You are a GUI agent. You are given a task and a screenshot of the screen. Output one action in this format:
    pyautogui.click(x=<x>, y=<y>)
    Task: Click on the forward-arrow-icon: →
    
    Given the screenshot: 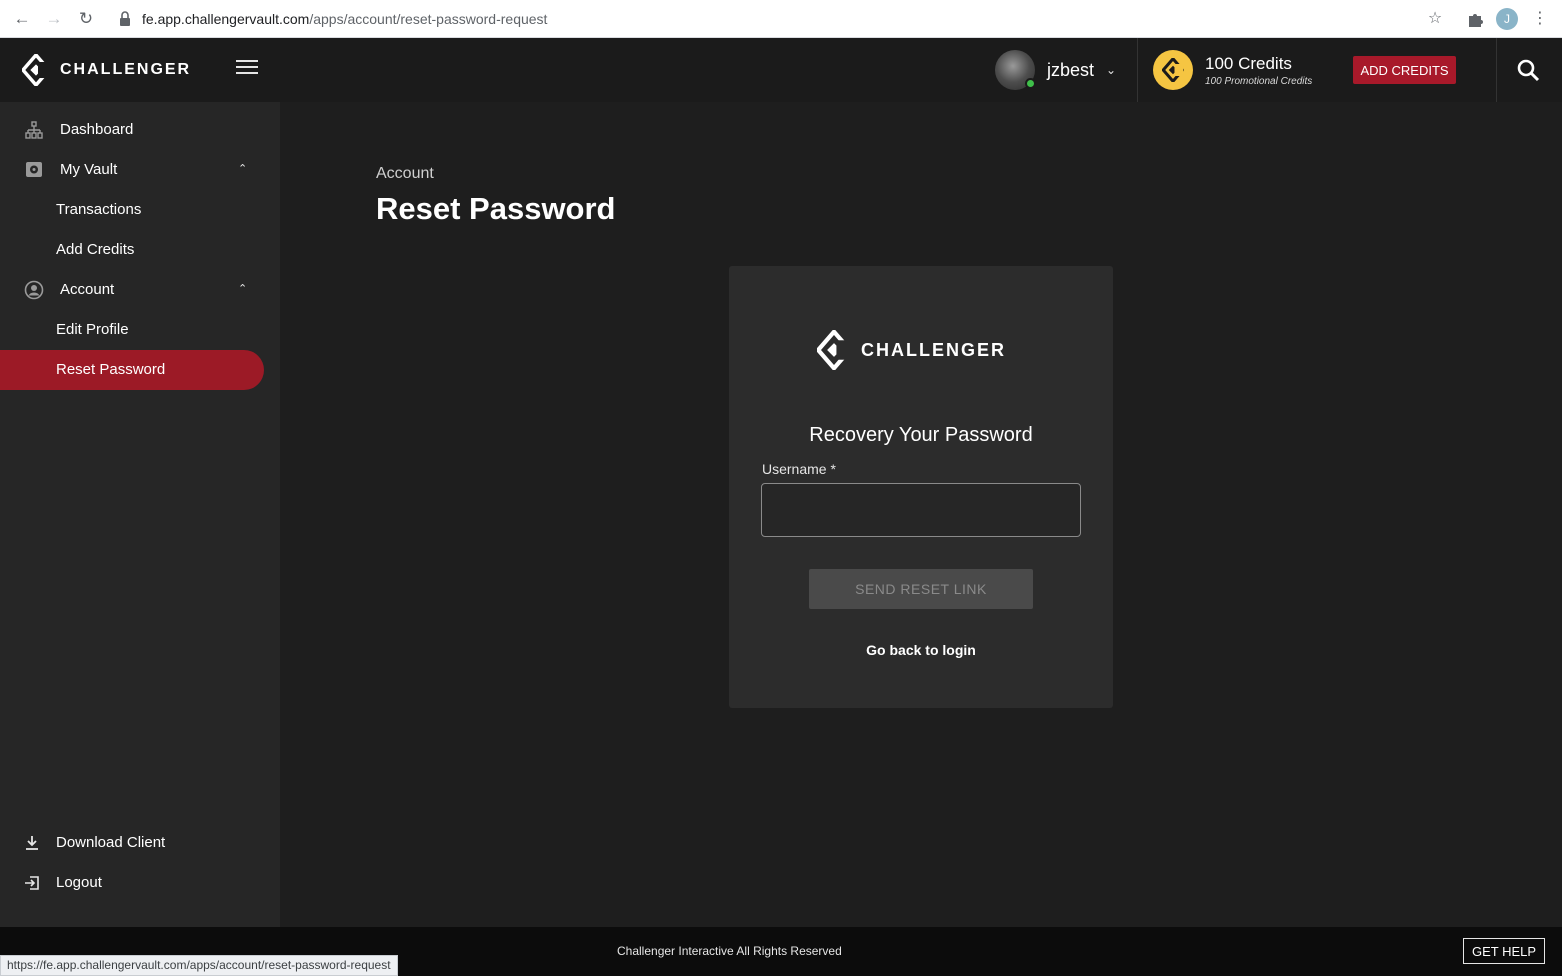 What is the action you would take?
    pyautogui.click(x=54, y=19)
    